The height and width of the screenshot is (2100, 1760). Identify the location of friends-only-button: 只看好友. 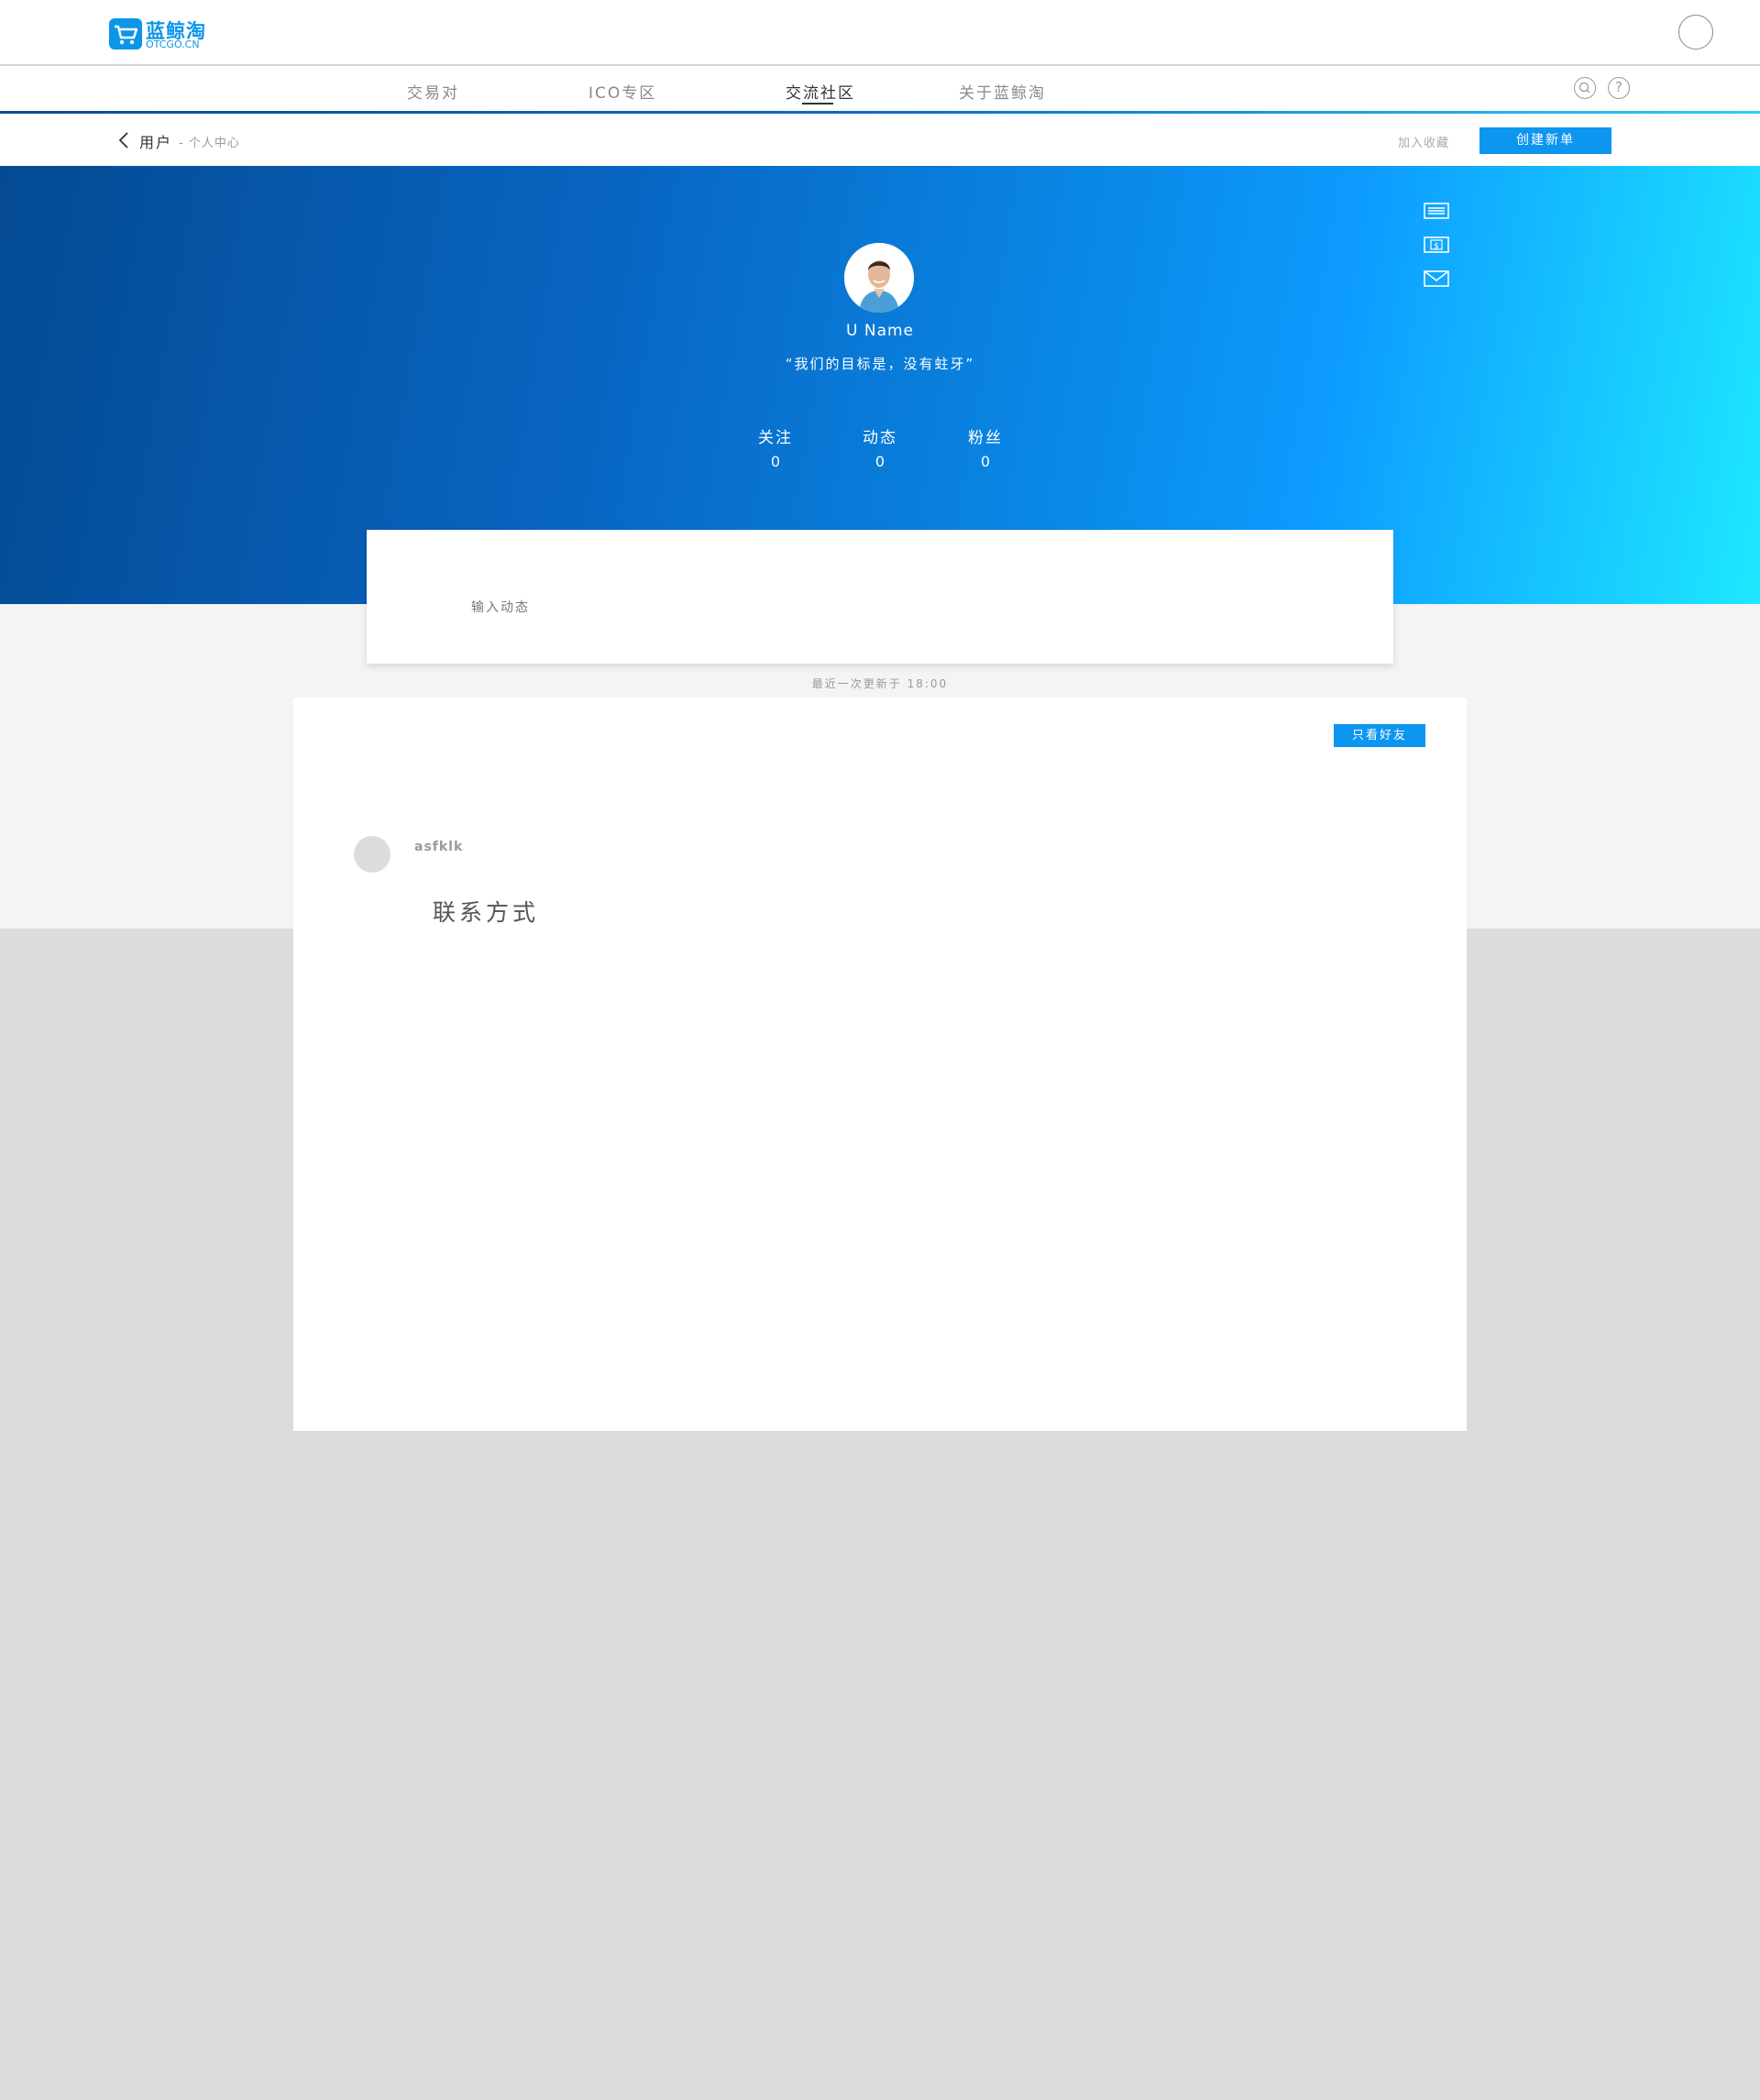
(1379, 735).